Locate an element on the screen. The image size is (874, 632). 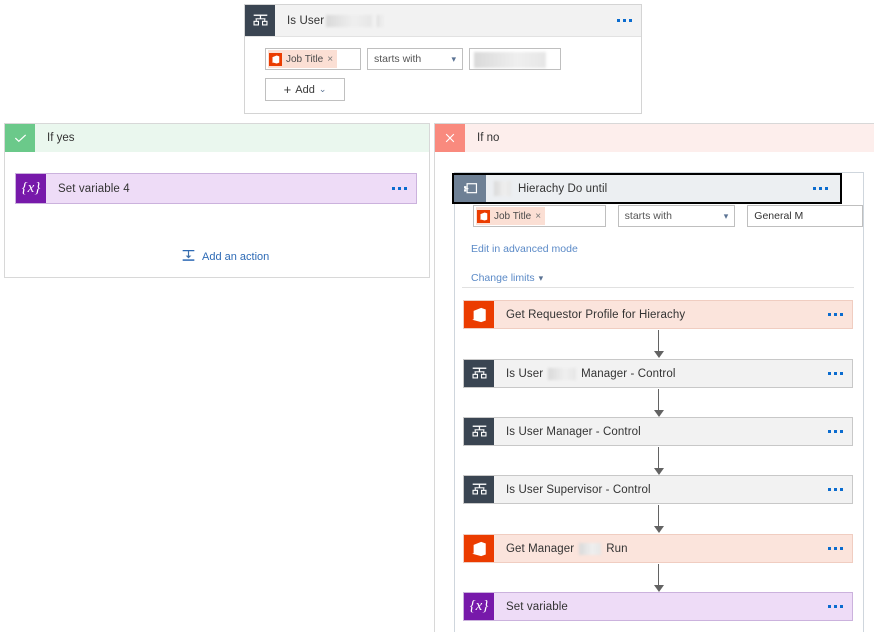
do-until-title: Hierachy Do until is located at coordinates (643, 188).